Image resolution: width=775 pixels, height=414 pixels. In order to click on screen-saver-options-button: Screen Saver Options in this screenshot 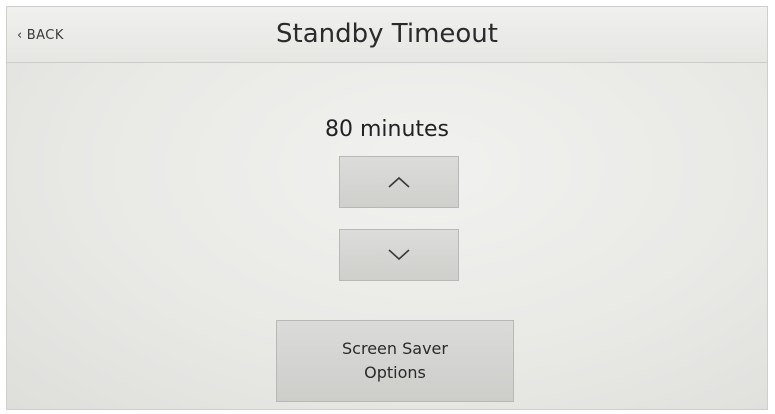, I will do `click(395, 361)`.